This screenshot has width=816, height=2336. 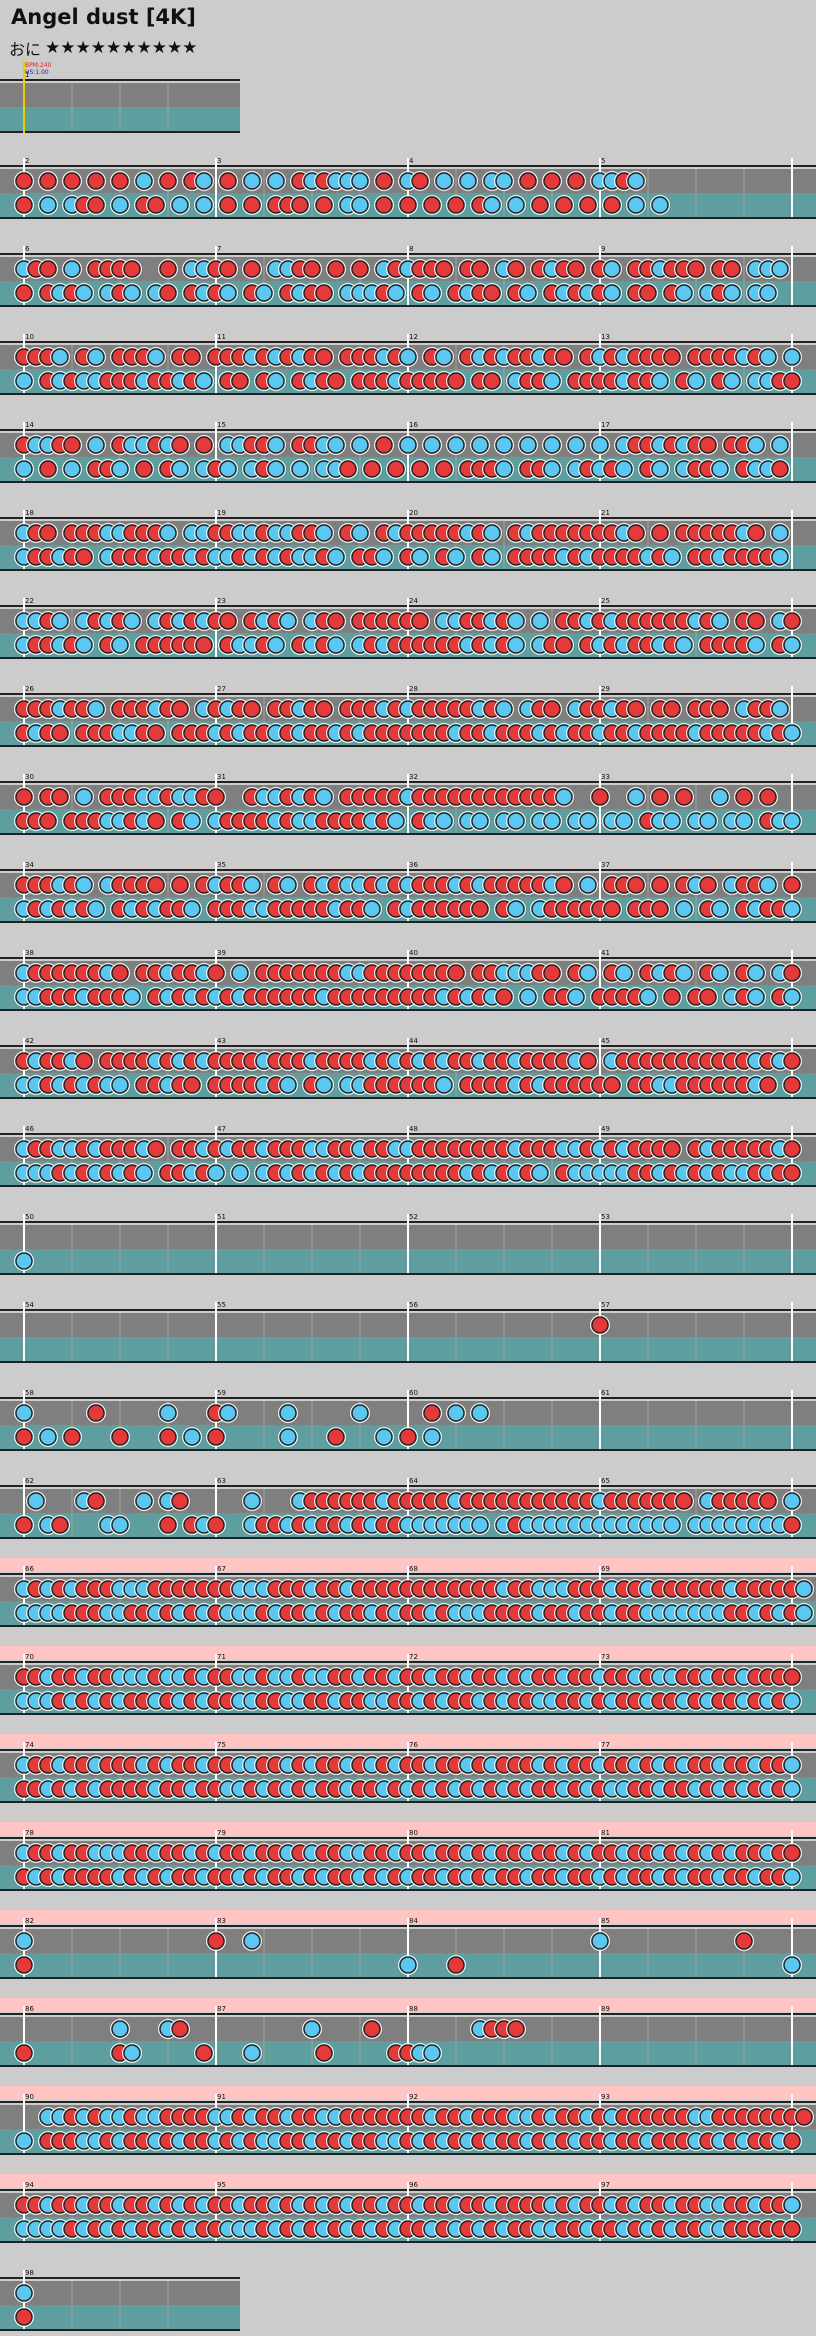 I want to click on measure-number: 64, so click(x=413, y=1481).